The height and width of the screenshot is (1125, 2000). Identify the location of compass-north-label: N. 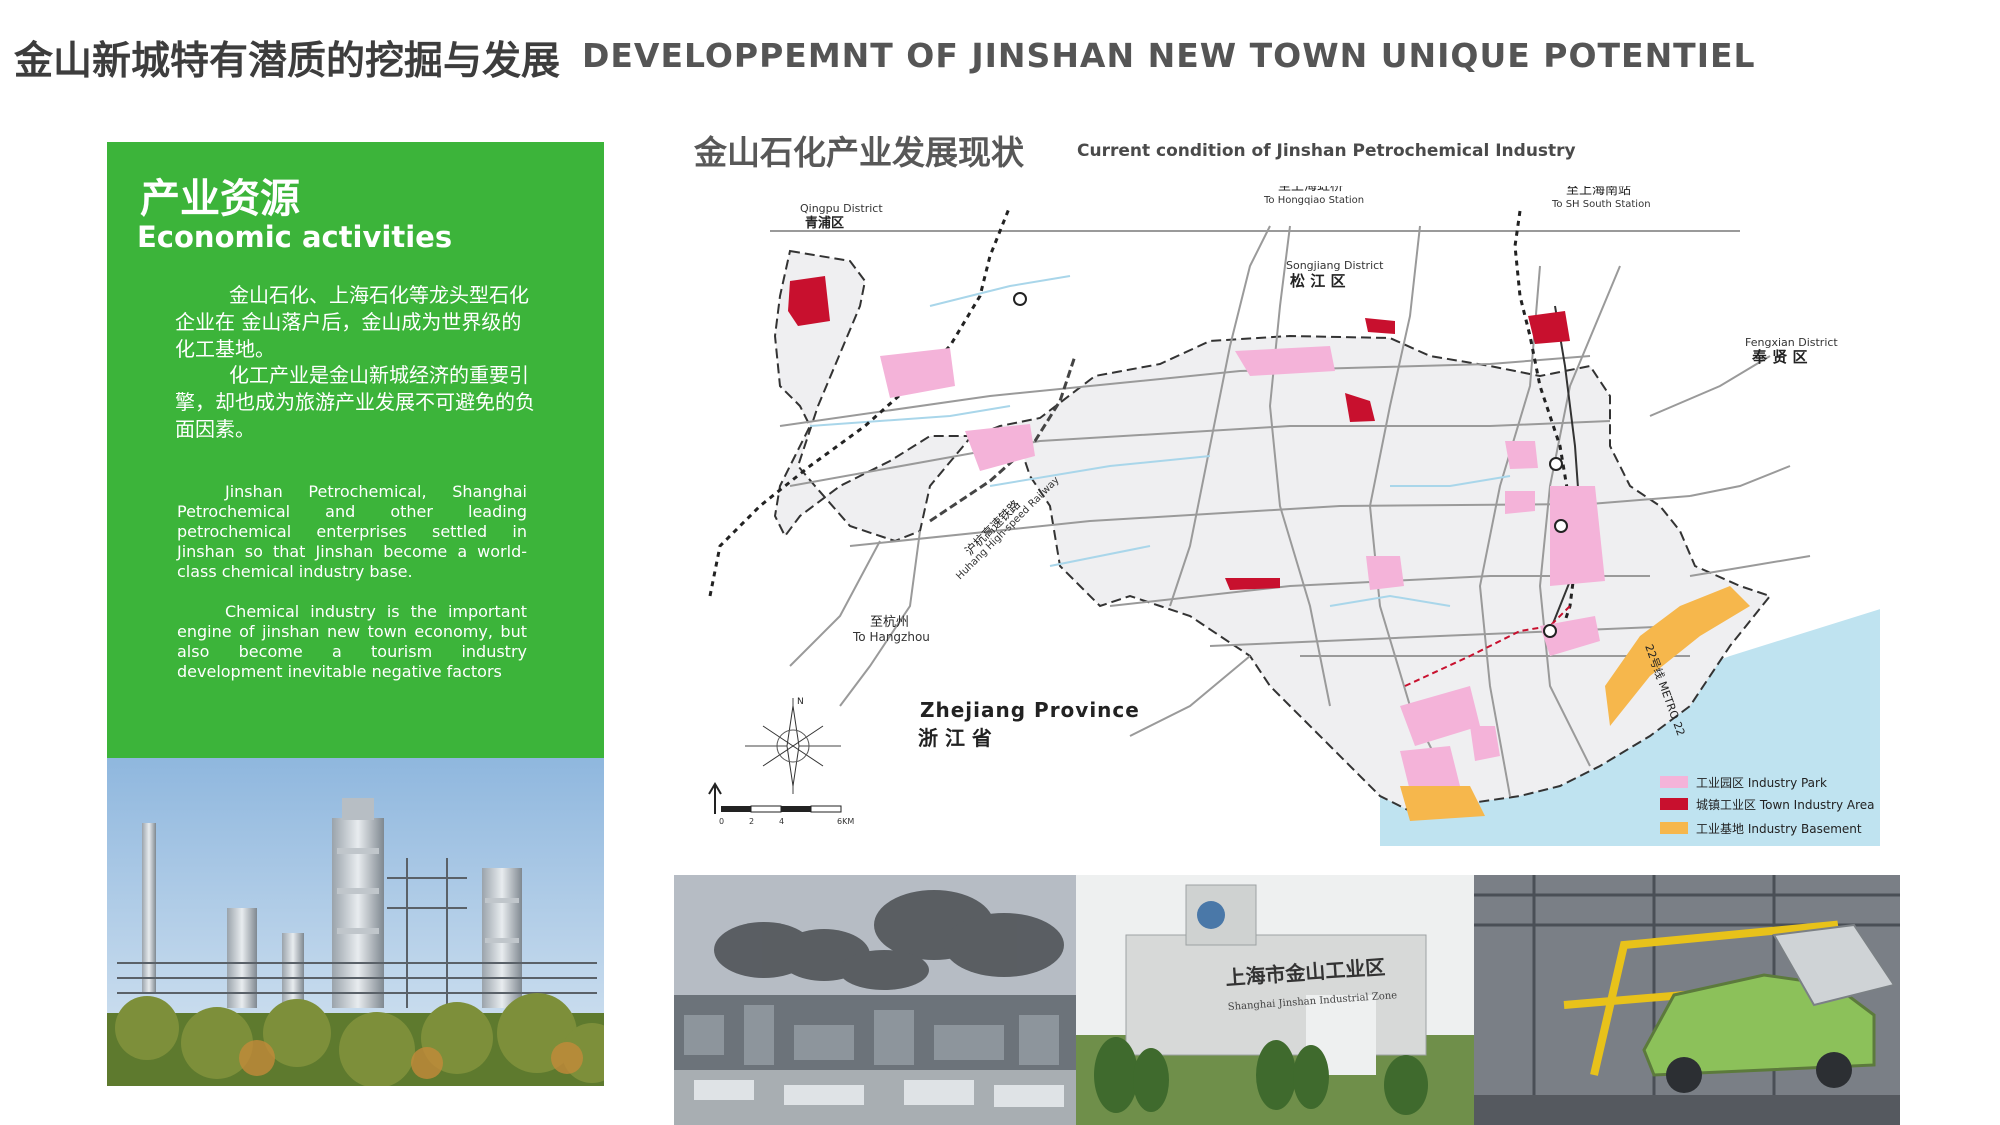
(800, 702).